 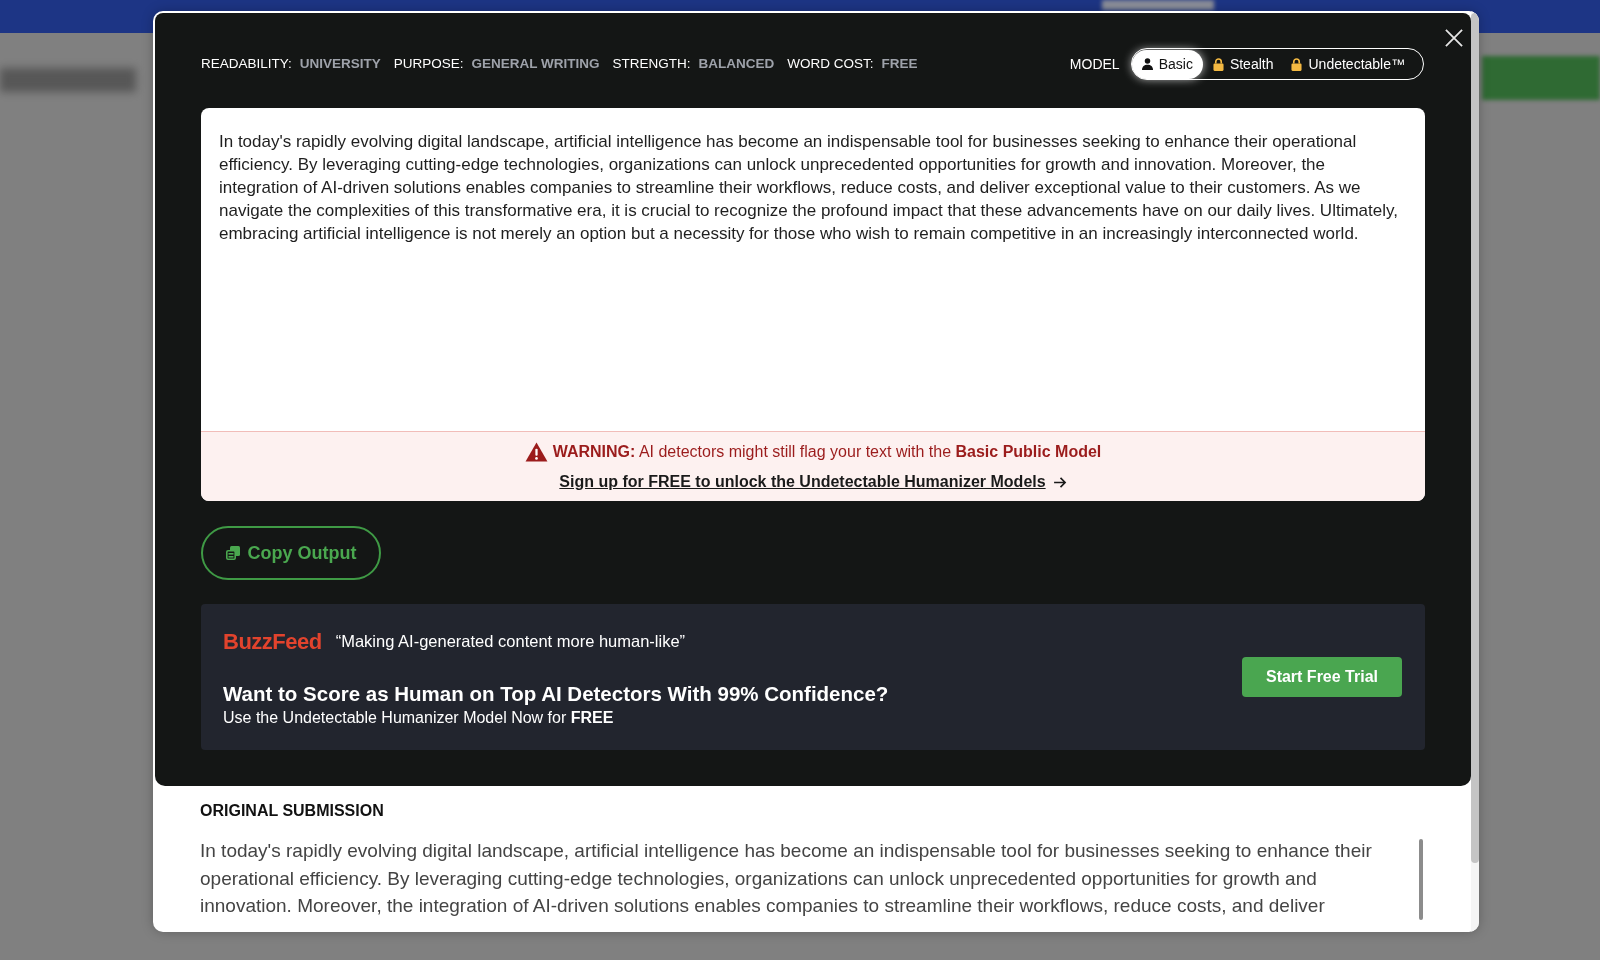 I want to click on close-icon, so click(x=1454, y=38).